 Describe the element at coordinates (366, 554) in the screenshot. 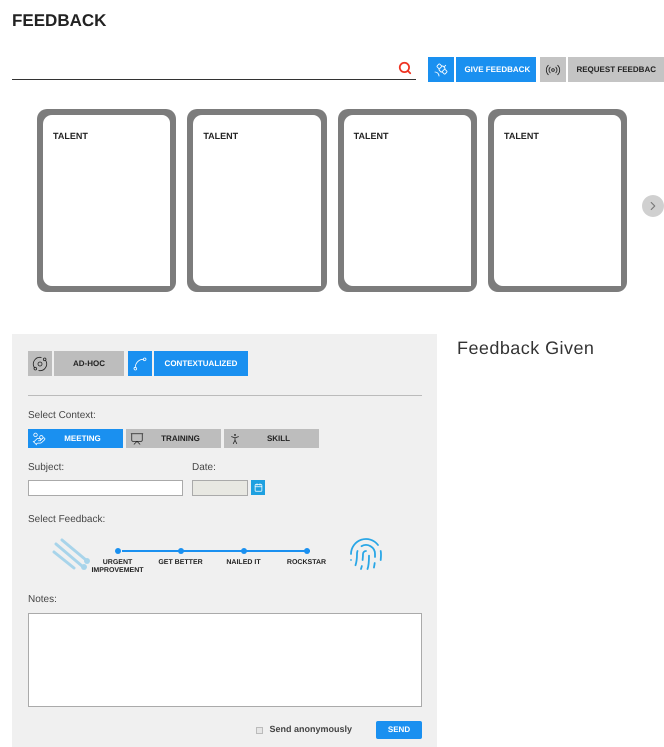

I see `fingerprint-icon` at that location.